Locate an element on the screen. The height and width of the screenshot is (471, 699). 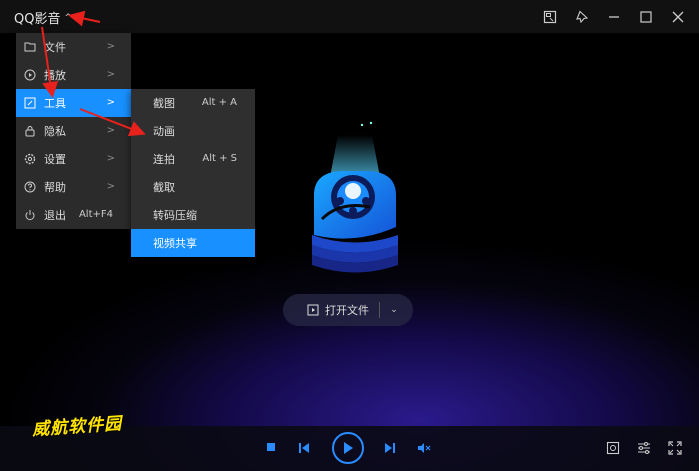
shortcut-label: Alt+F4 is located at coordinates (95, 214).